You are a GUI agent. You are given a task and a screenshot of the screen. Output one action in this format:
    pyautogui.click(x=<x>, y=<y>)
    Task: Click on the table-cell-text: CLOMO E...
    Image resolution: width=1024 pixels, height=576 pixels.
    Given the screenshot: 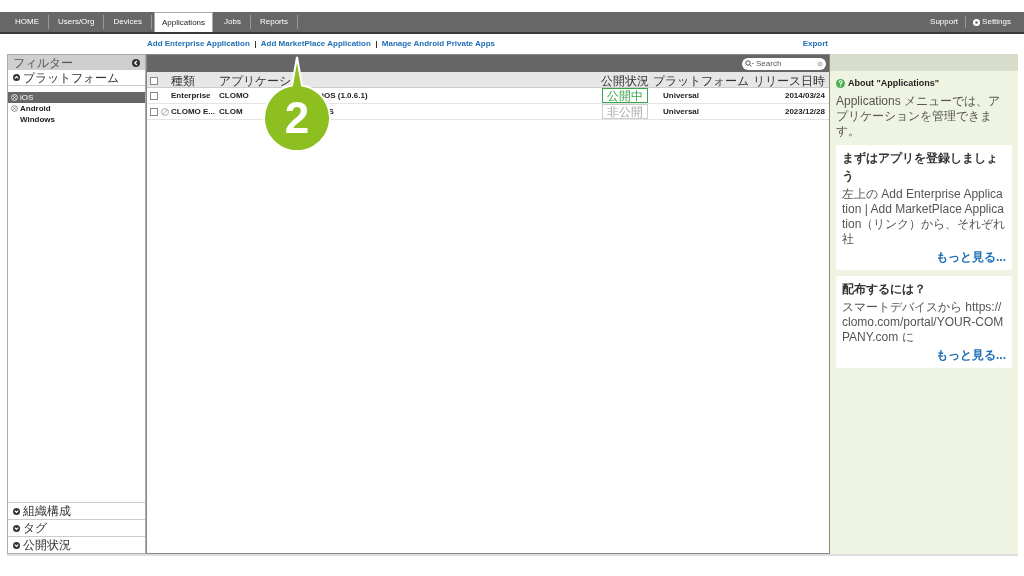 What is the action you would take?
    pyautogui.click(x=193, y=111)
    